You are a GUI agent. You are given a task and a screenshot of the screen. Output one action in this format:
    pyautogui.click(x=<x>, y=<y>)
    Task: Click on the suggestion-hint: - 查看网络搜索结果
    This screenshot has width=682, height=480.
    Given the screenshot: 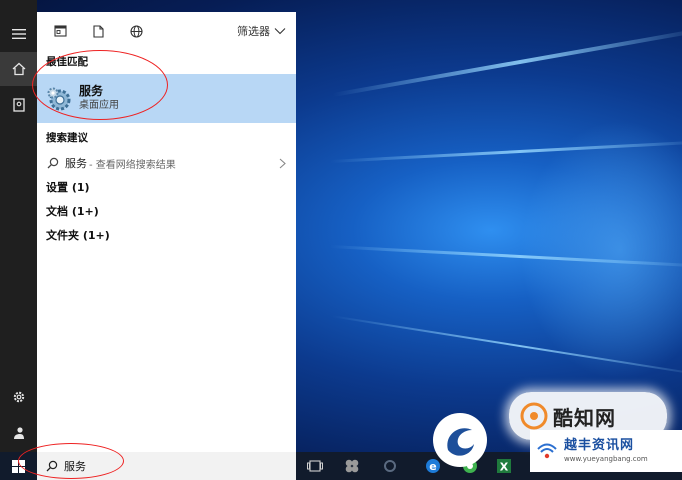 What is the action you would take?
    pyautogui.click(x=132, y=165)
    